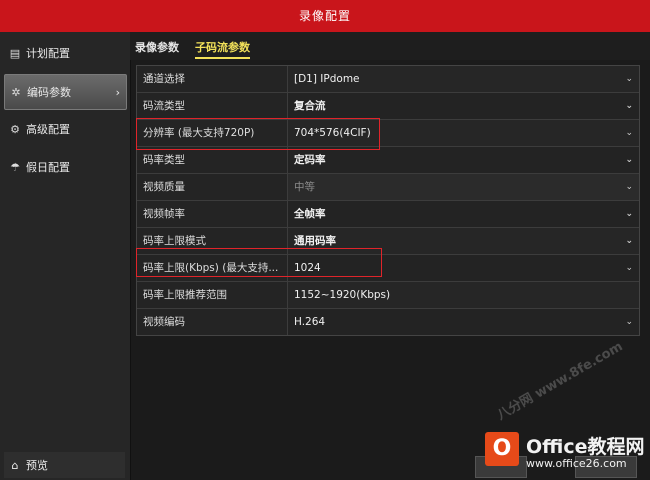  I want to click on sidebar-item-schedule: ▤ 计划配置, so click(64, 53).